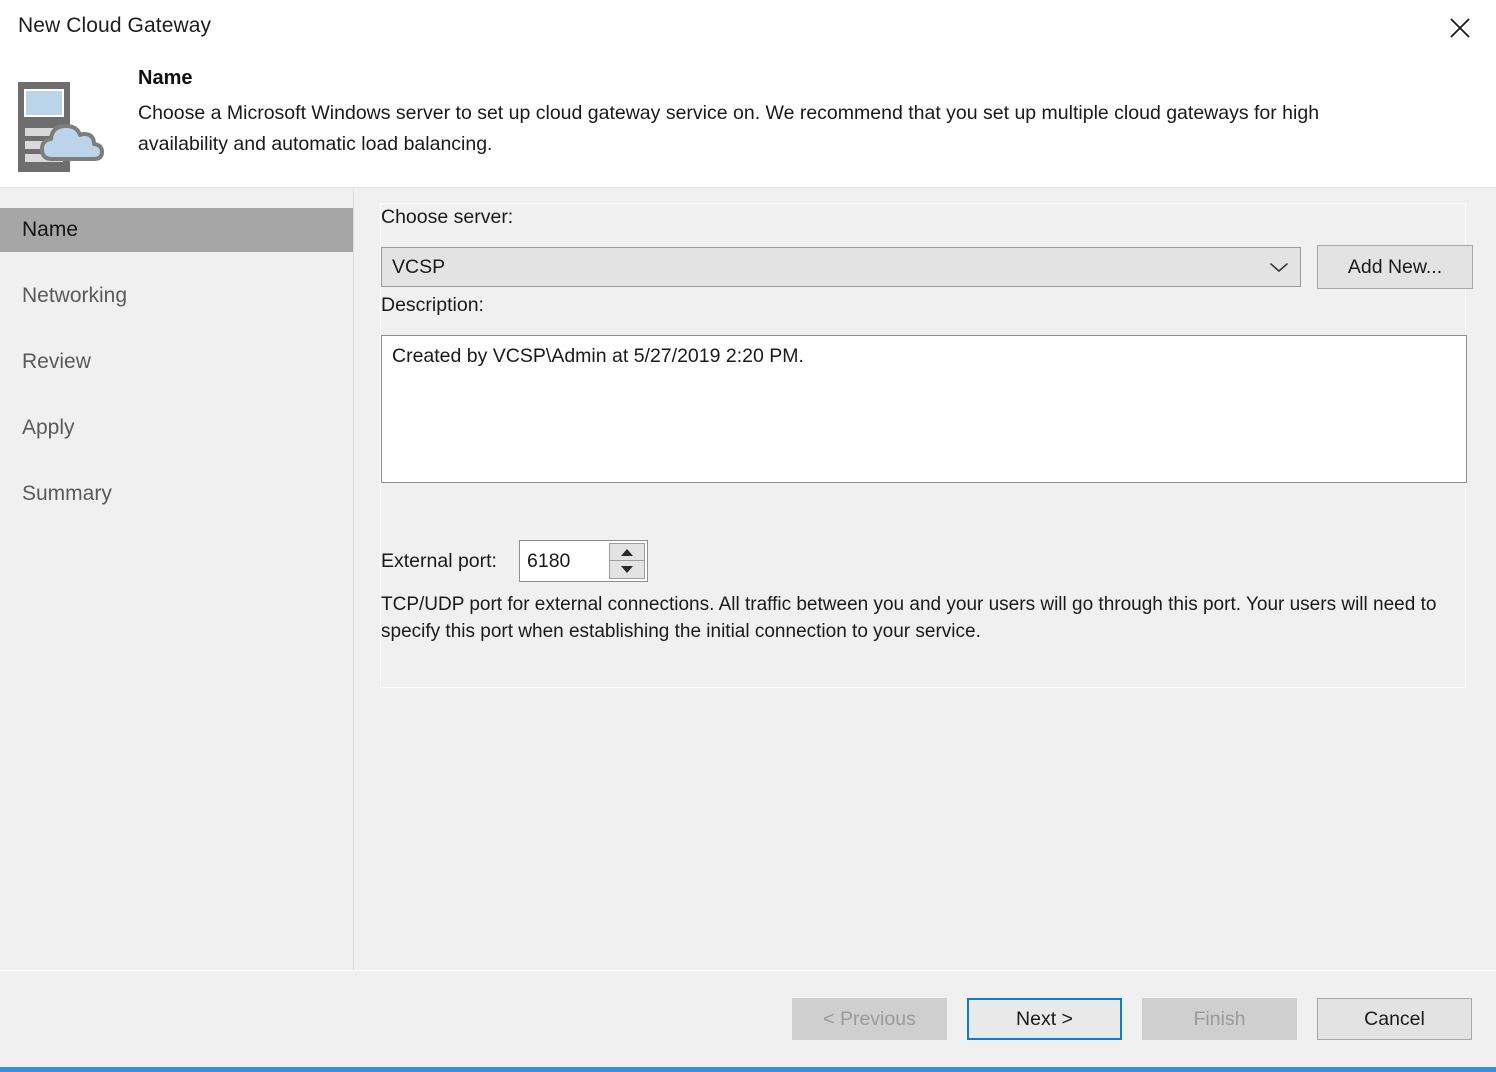 The image size is (1496, 1072). I want to click on sidebar-item-review: Review, so click(176, 362).